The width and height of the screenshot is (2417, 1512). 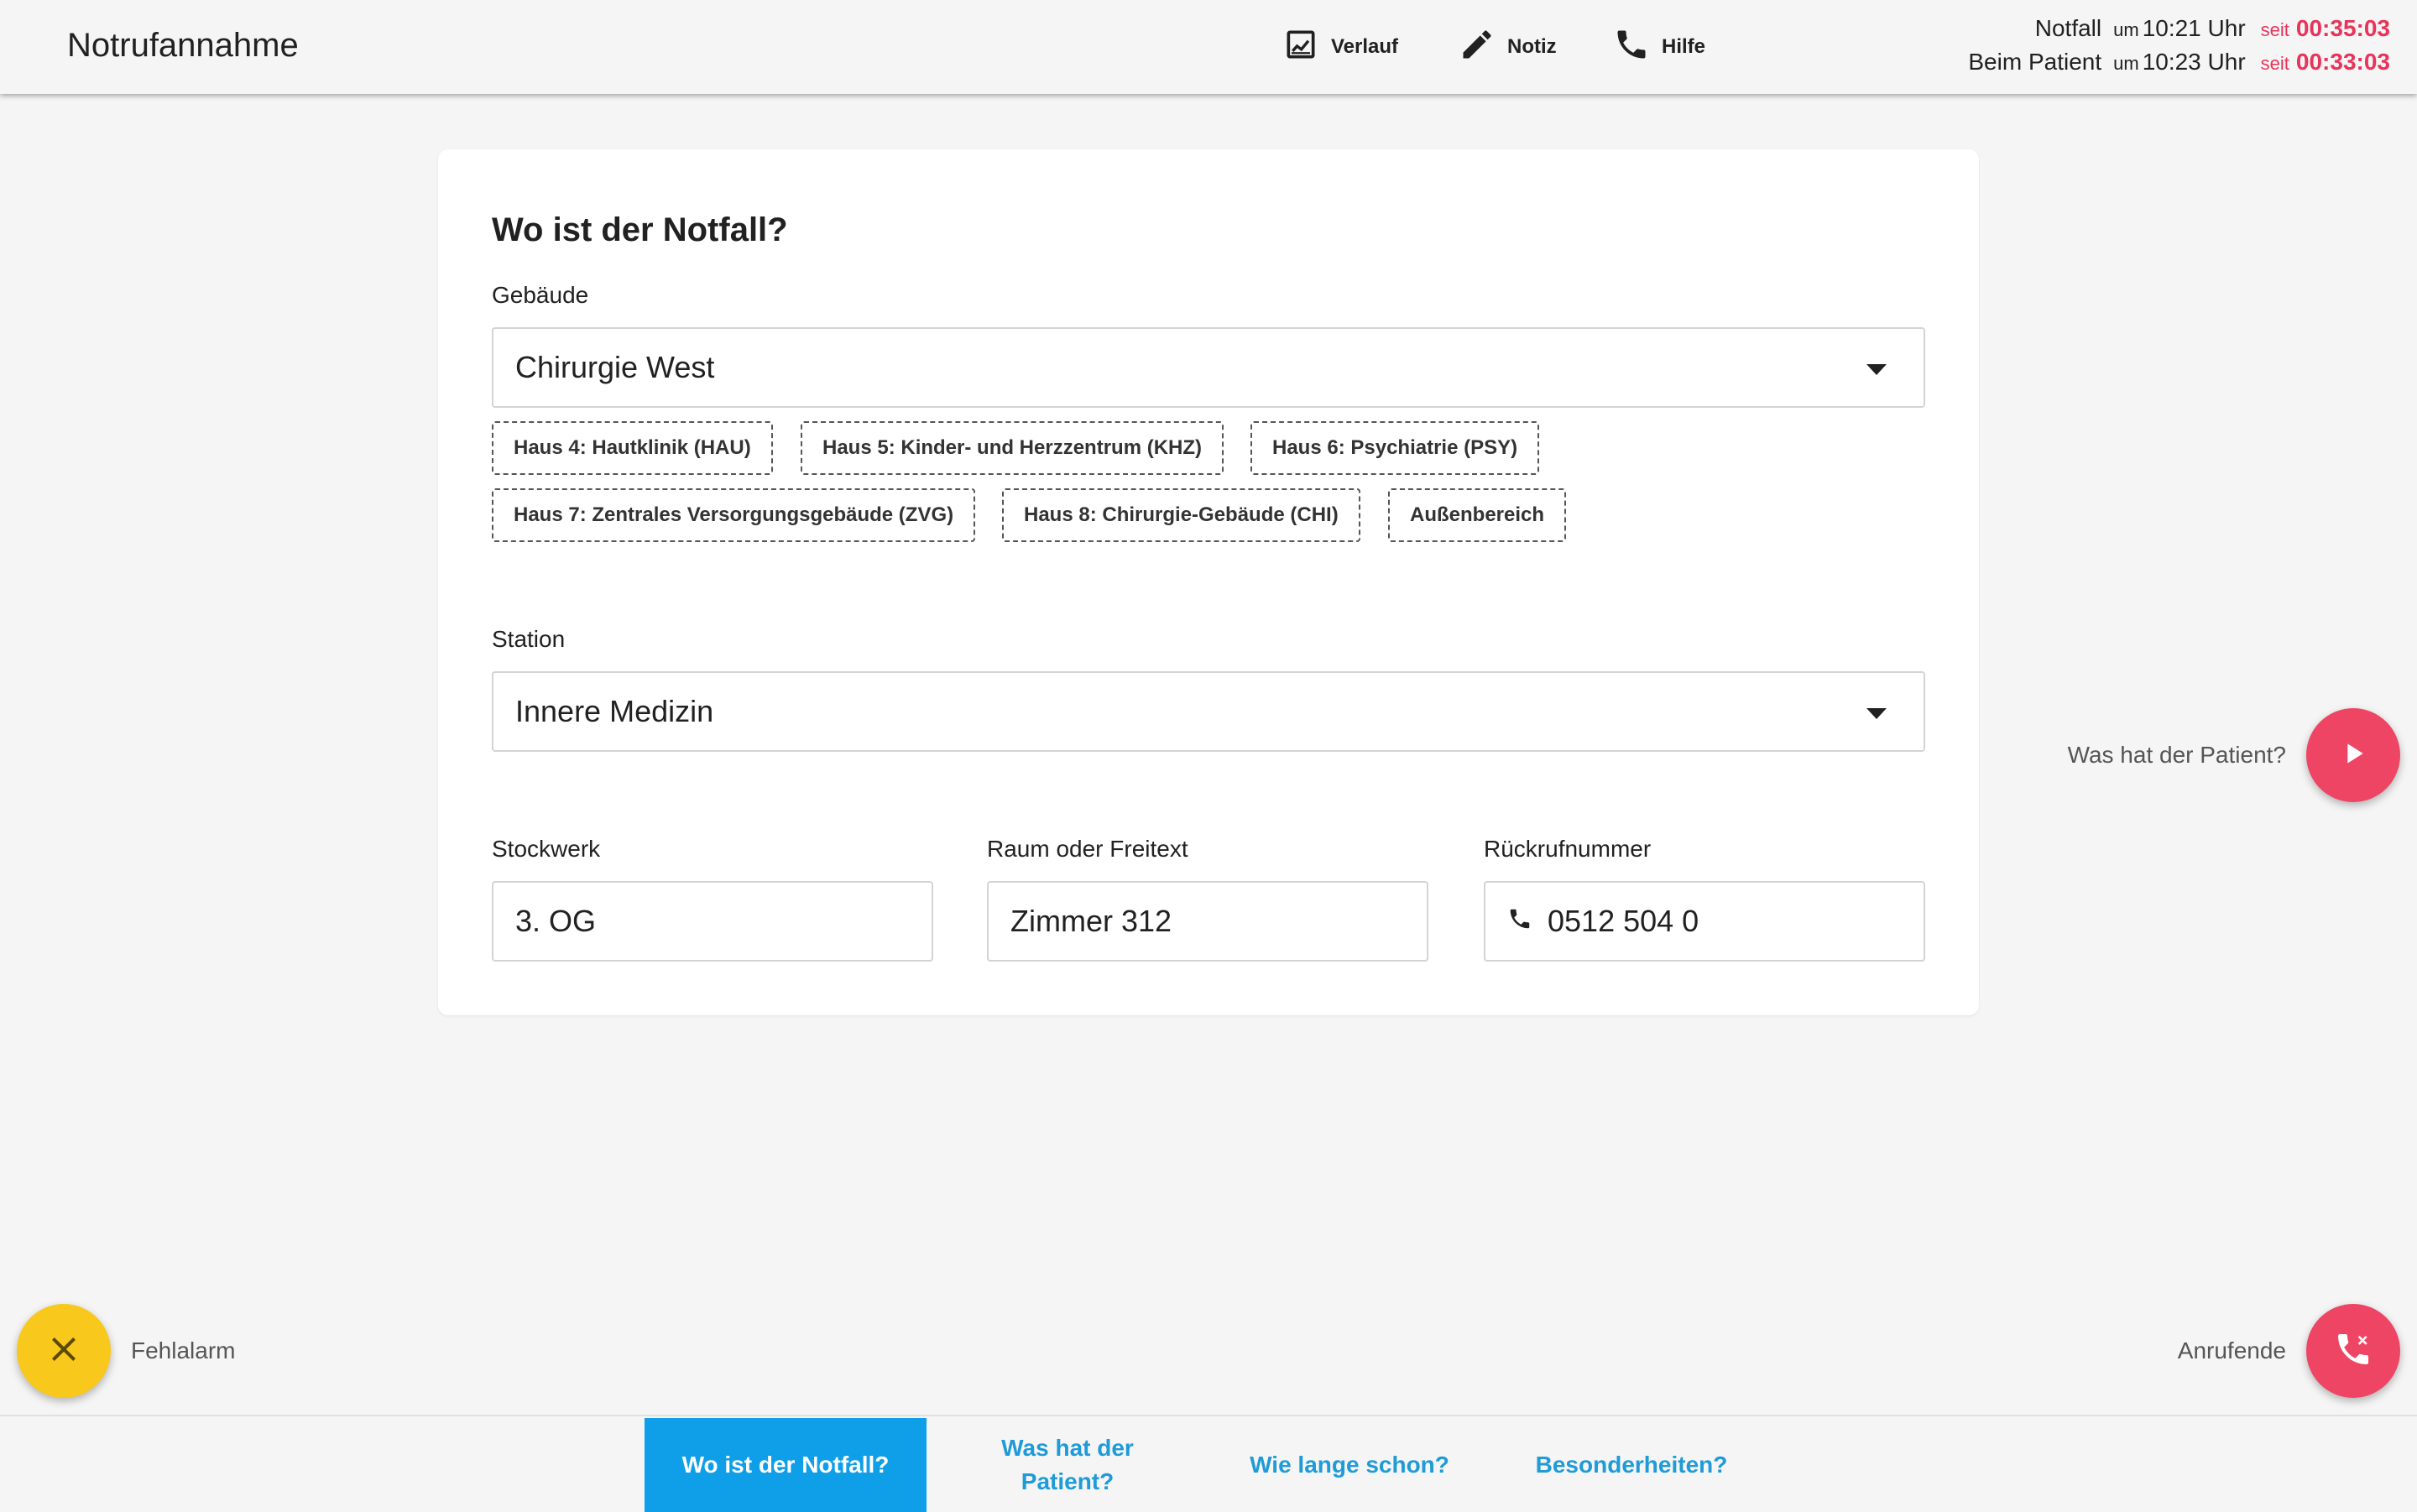 I want to click on notiz-button: Notiz, so click(x=1508, y=47).